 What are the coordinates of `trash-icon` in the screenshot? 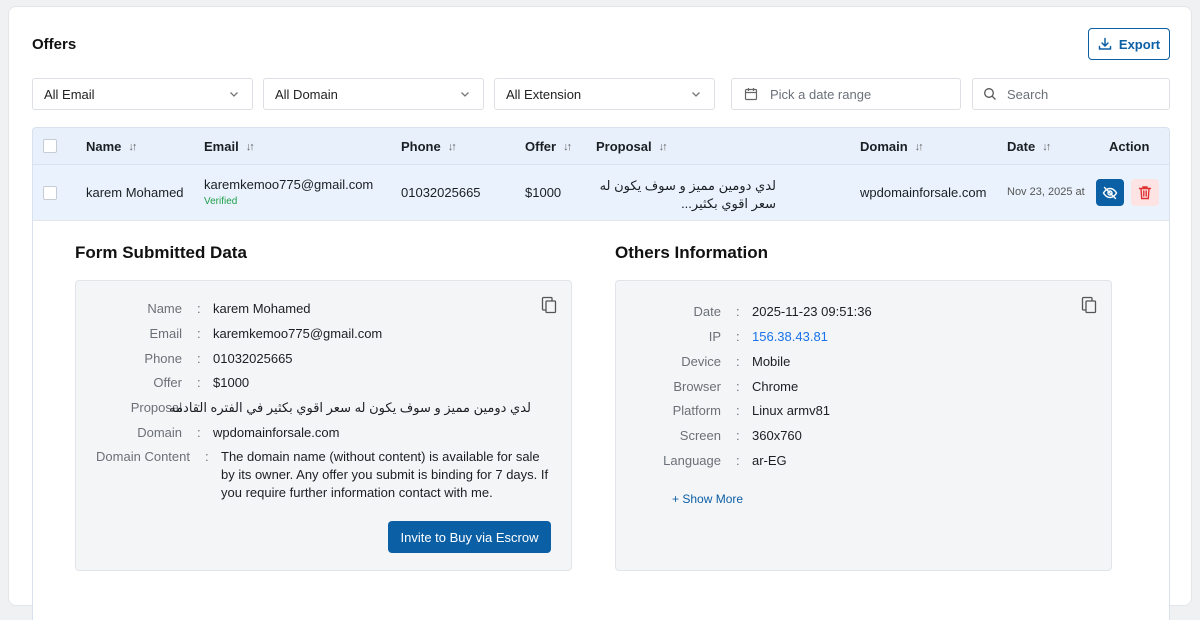 It's located at (1145, 193).